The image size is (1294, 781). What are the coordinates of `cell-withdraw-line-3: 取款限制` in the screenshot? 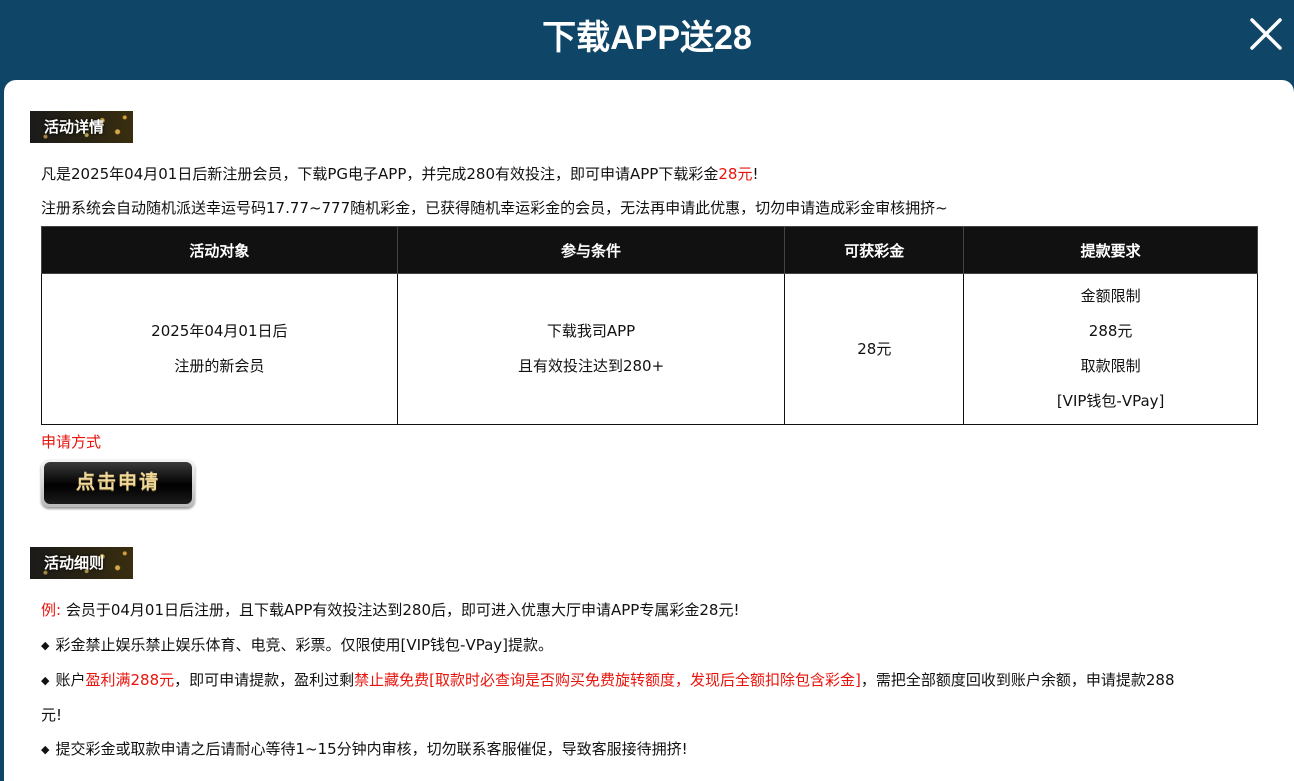 It's located at (1110, 366).